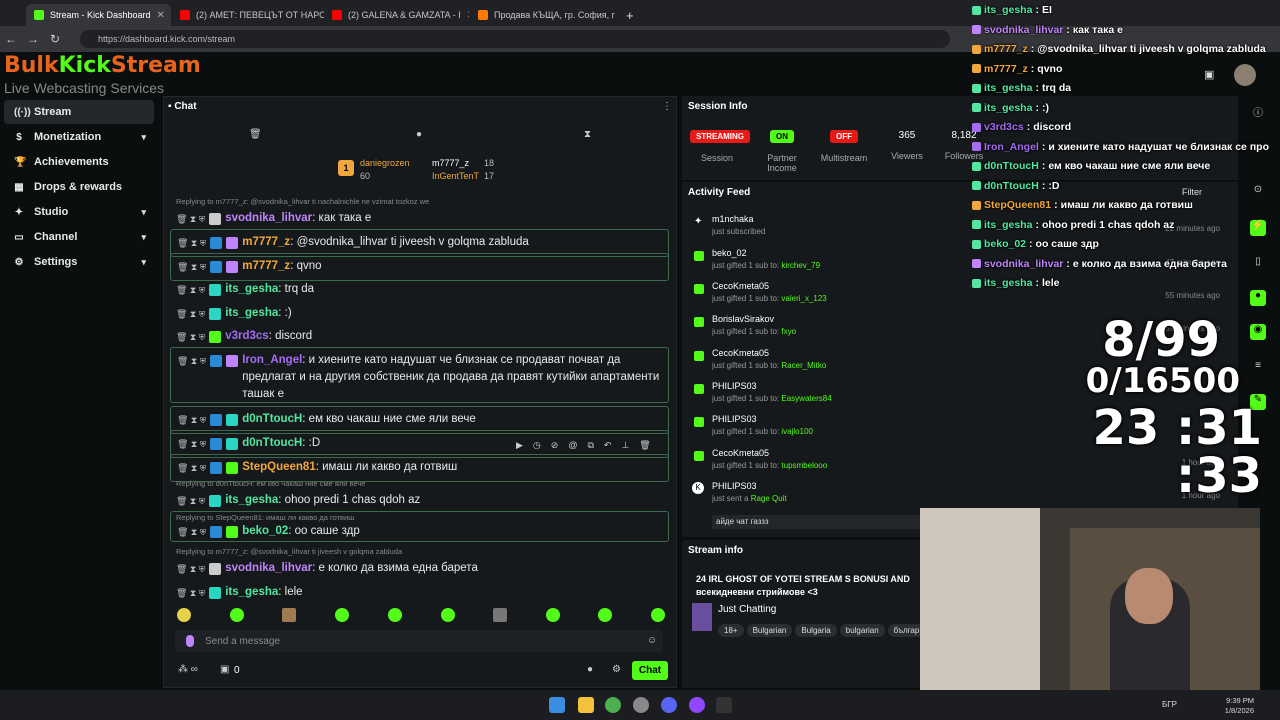  I want to click on category-thumbnail, so click(702, 617).